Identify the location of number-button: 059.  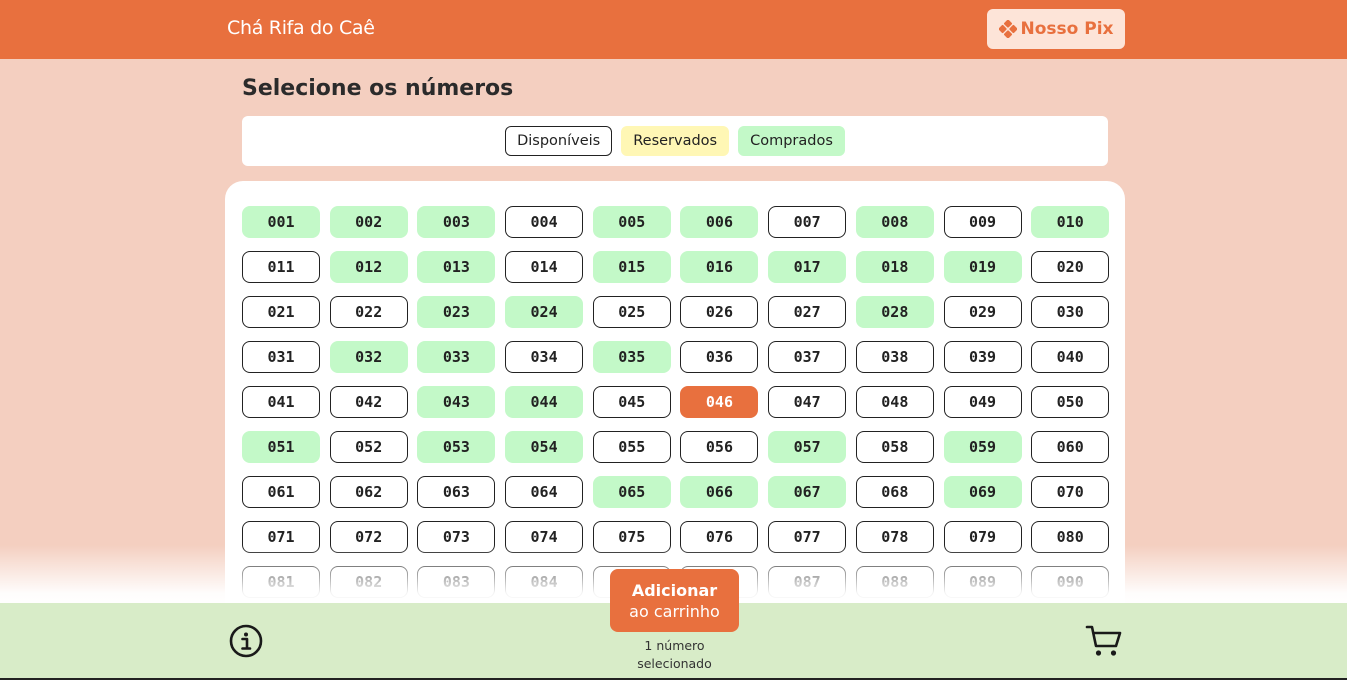
(982, 447).